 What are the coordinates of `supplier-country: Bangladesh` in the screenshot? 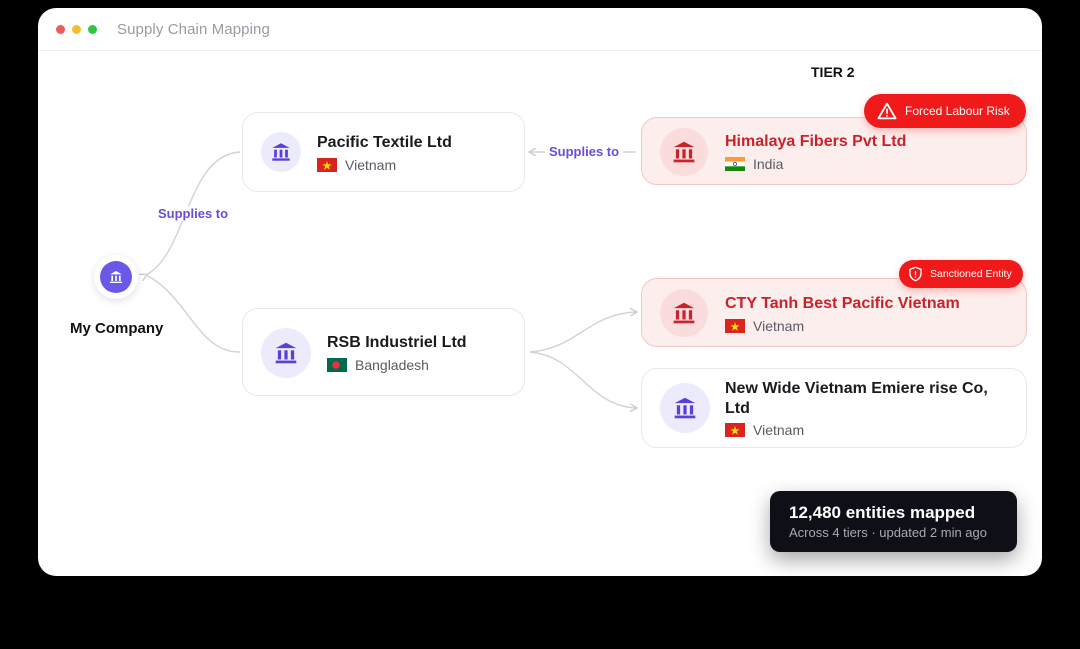 It's located at (378, 365).